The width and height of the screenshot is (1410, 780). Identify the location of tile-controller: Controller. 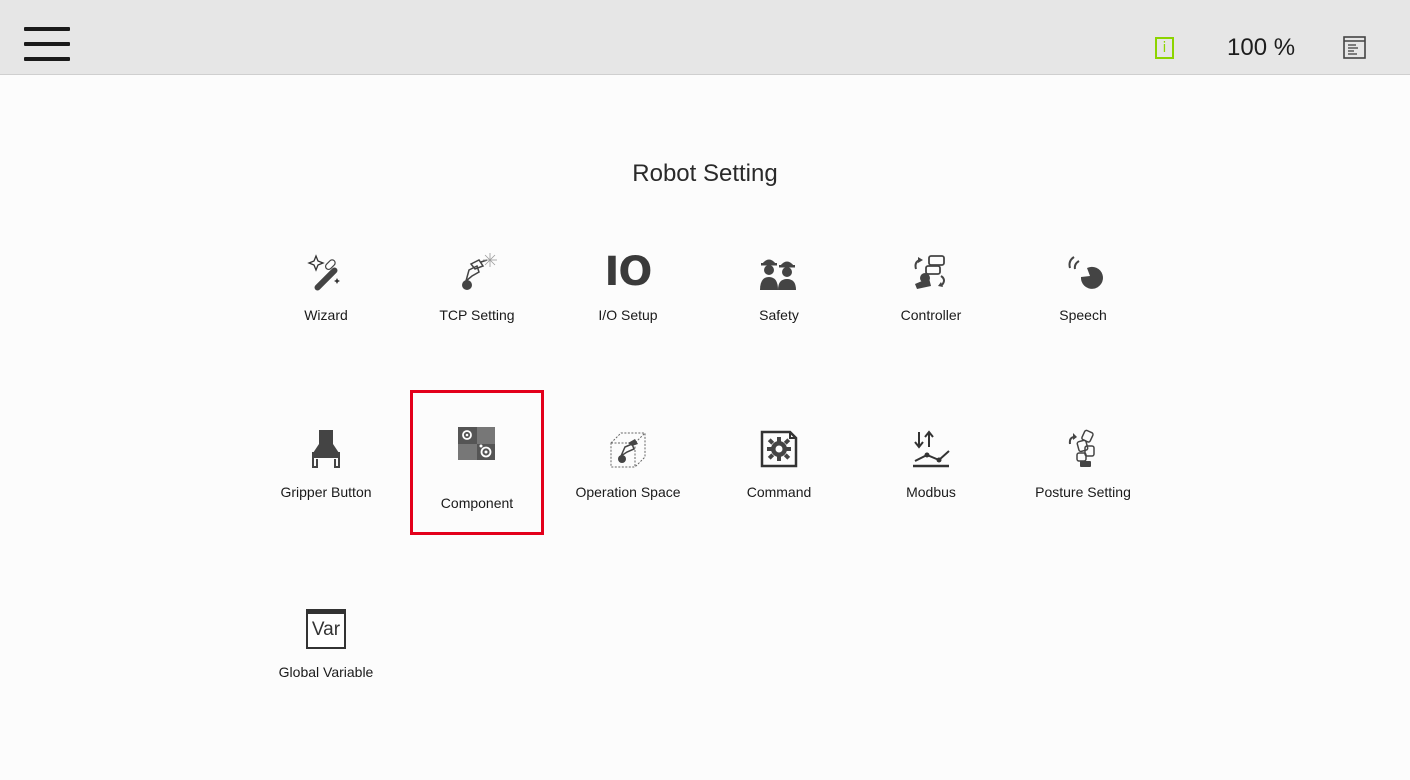
(931, 300).